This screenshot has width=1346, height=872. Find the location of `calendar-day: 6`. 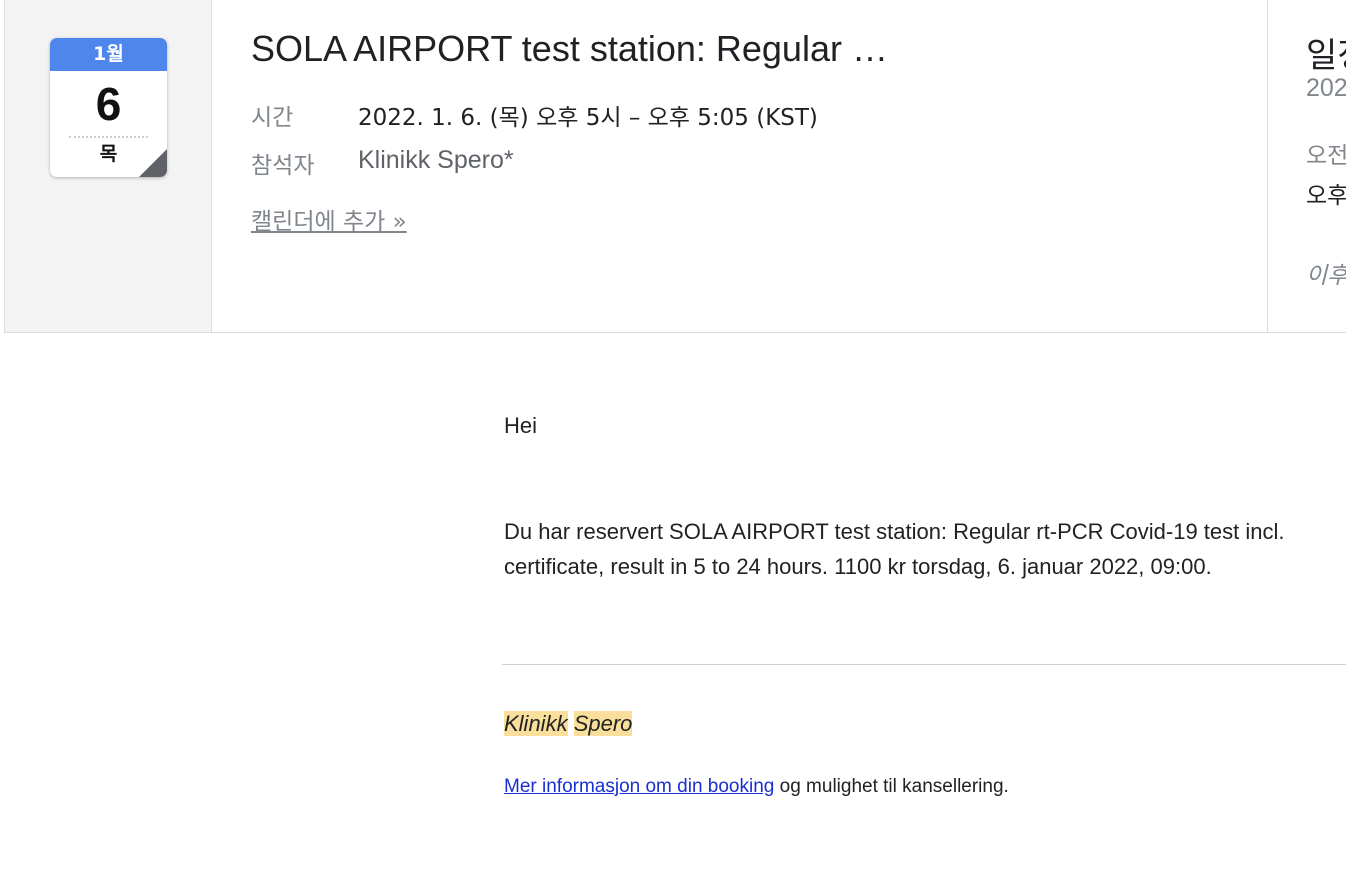

calendar-day: 6 is located at coordinates (108, 104).